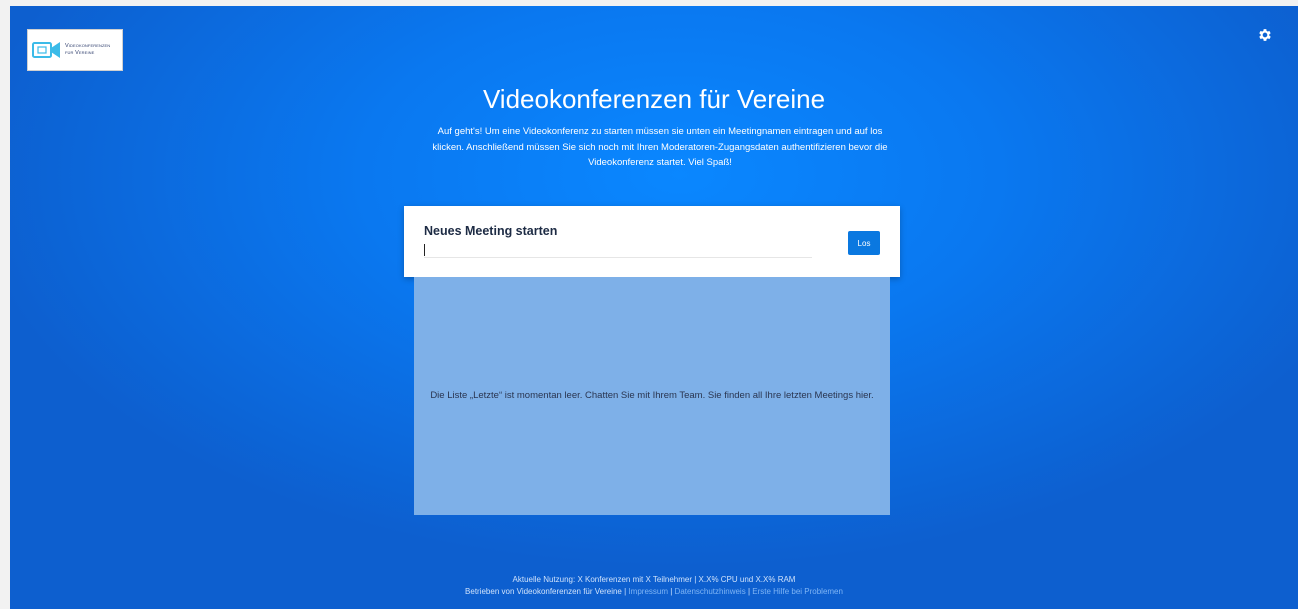  Describe the element at coordinates (46, 50) in the screenshot. I see `video-camera-icon` at that location.